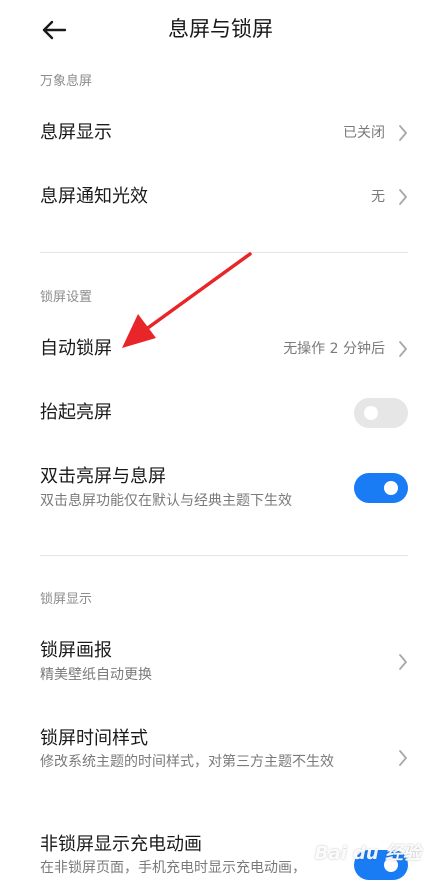  What do you see at coordinates (66, 297) in the screenshot?
I see `section-title-lock: 锁屏设置` at bounding box center [66, 297].